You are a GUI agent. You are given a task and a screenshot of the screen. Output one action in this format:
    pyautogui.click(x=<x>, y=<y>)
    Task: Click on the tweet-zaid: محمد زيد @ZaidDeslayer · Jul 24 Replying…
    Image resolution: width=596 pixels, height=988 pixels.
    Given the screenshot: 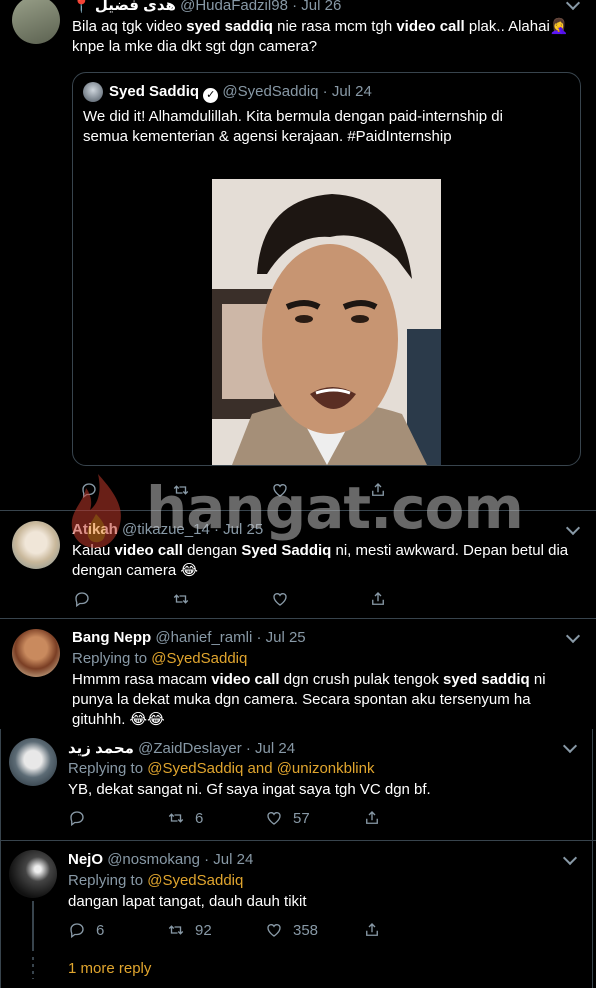 What is the action you would take?
    pyautogui.click(x=296, y=784)
    